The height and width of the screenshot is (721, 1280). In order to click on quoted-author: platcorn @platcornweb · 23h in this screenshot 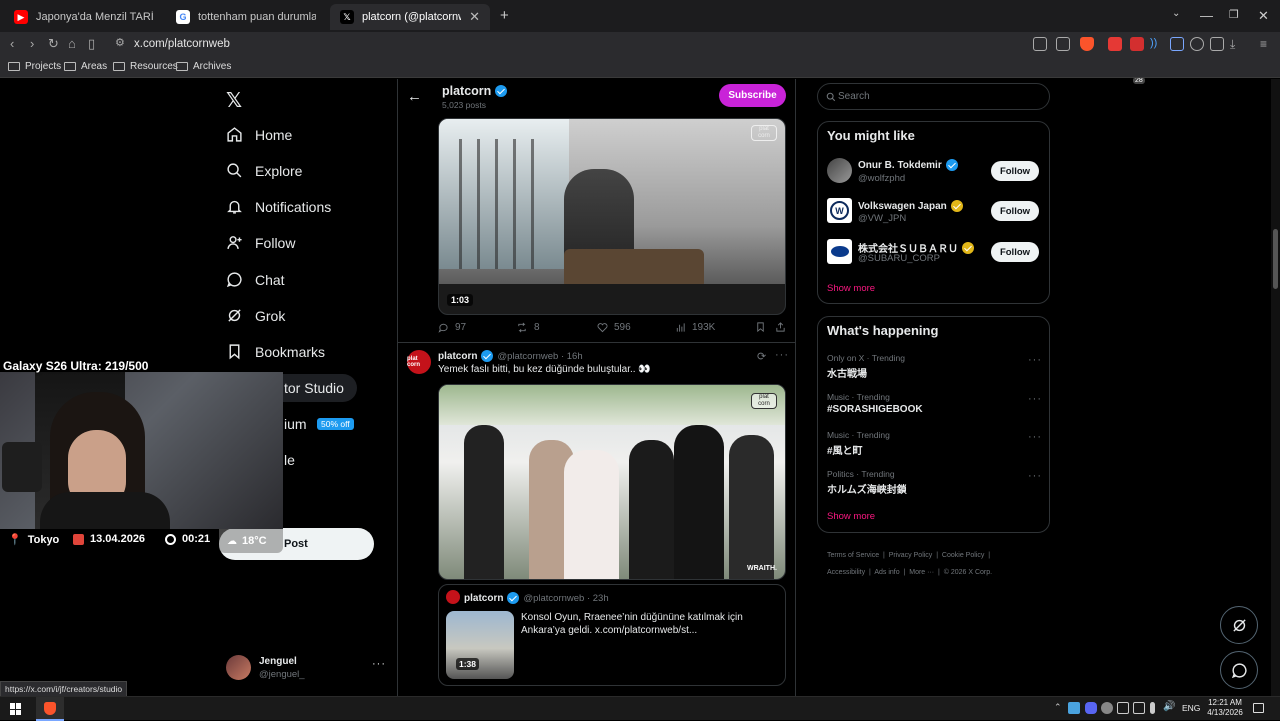, I will do `click(536, 598)`.